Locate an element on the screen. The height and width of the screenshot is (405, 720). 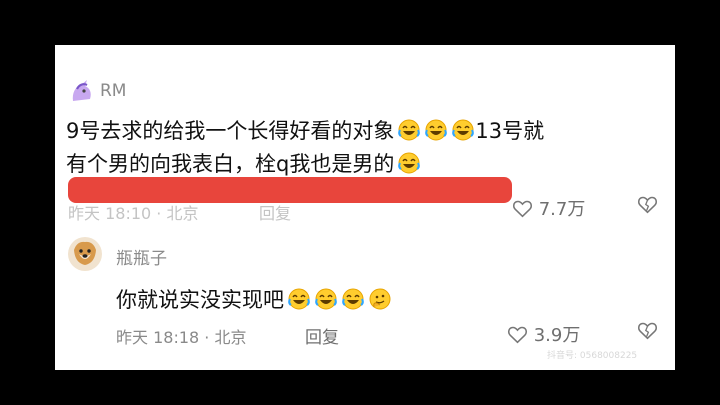
comment-text: 你就说实没实现吧 is located at coordinates (200, 300).